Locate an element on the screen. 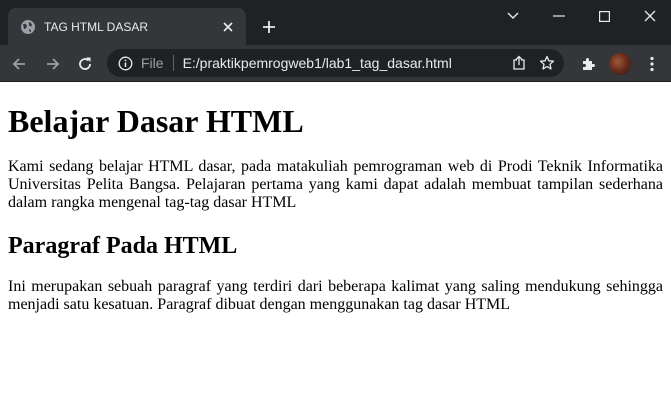 Image resolution: width=671 pixels, height=403 pixels. scheme-label: File is located at coordinates (152, 63).